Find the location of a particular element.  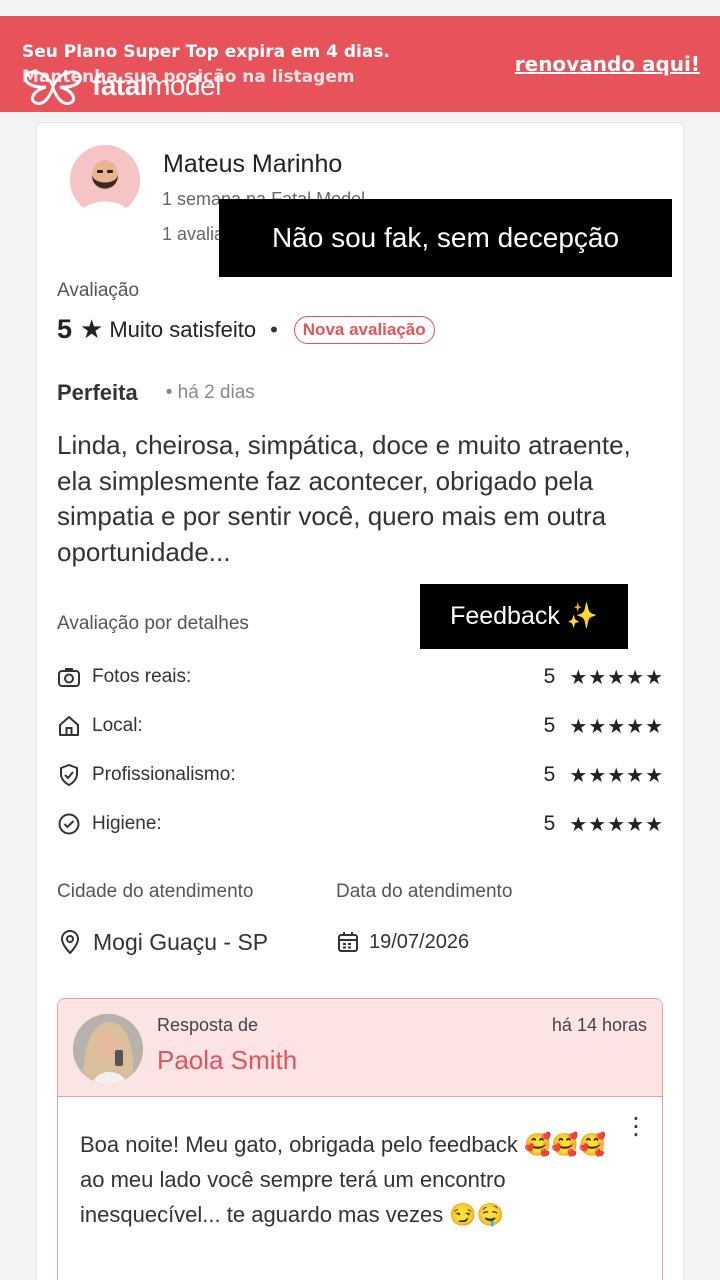

check-circle-icon is located at coordinates (69, 824).